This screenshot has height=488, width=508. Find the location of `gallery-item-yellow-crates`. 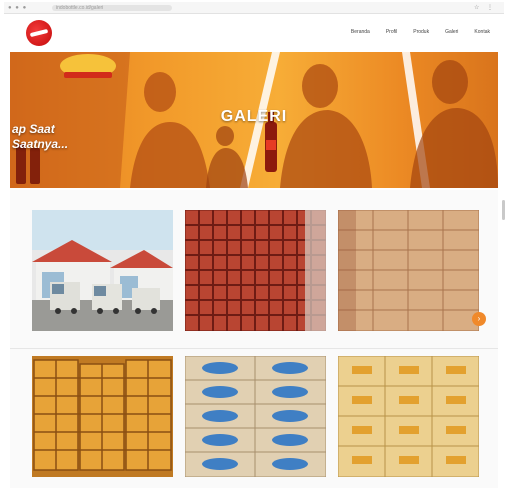

gallery-item-yellow-crates is located at coordinates (102, 416).